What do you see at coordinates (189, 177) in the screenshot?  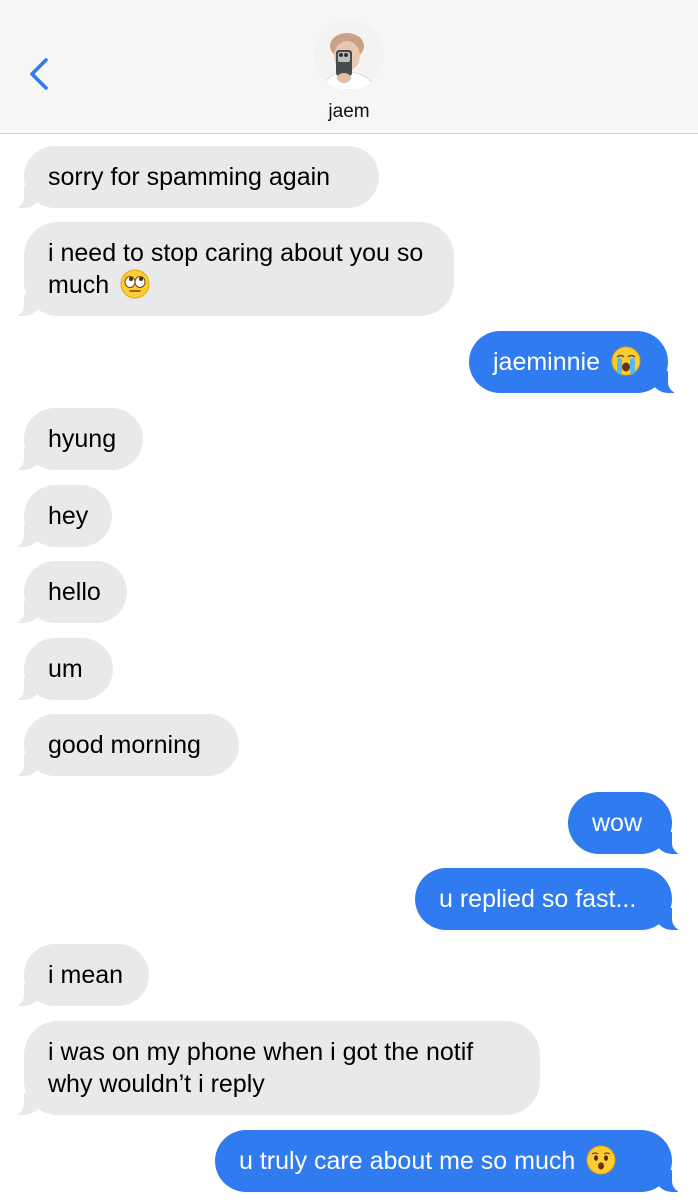 I see `message-text: sorry for spamming again` at bounding box center [189, 177].